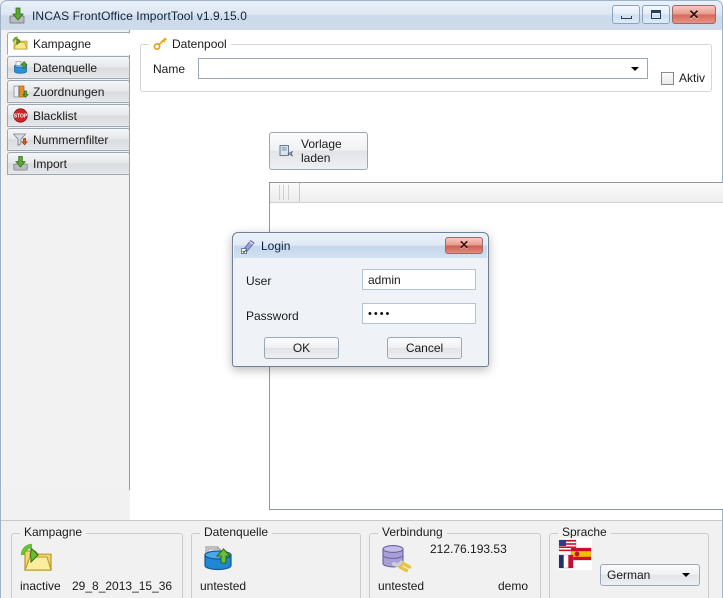 This screenshot has height=598, width=723. Describe the element at coordinates (248, 246) in the screenshot. I see `login-key-icon` at that location.